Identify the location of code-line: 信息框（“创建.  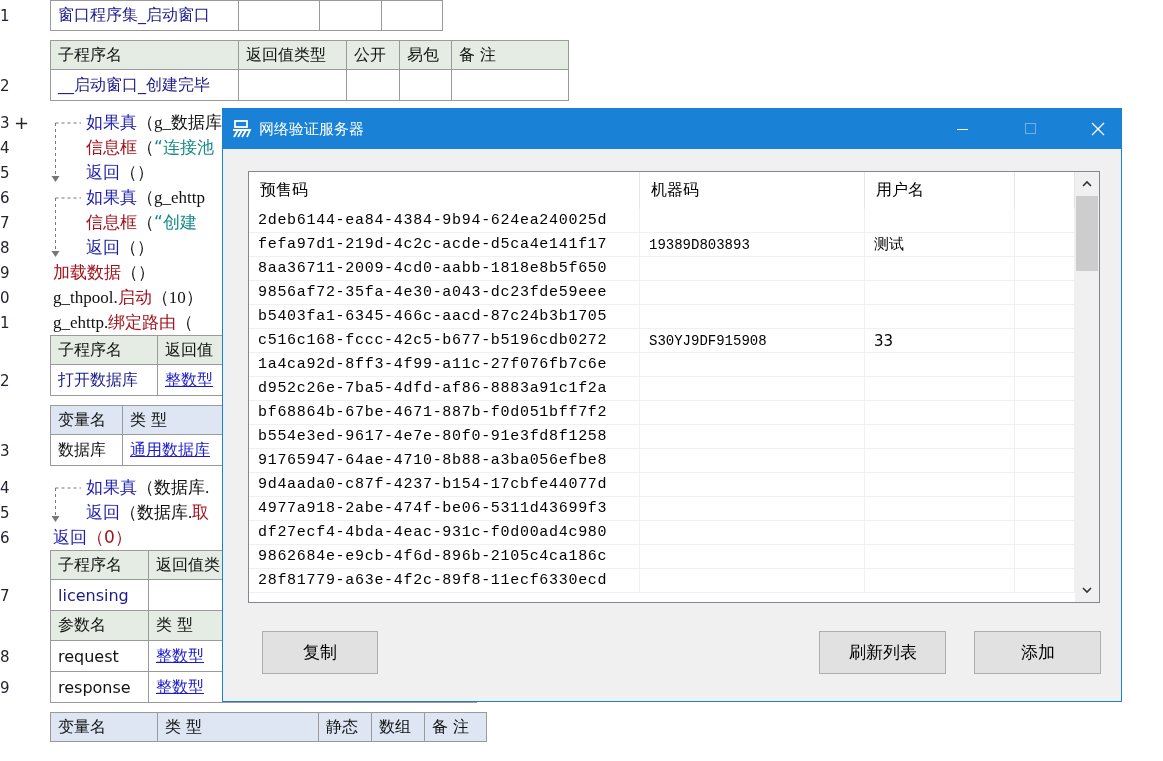
(141, 222).